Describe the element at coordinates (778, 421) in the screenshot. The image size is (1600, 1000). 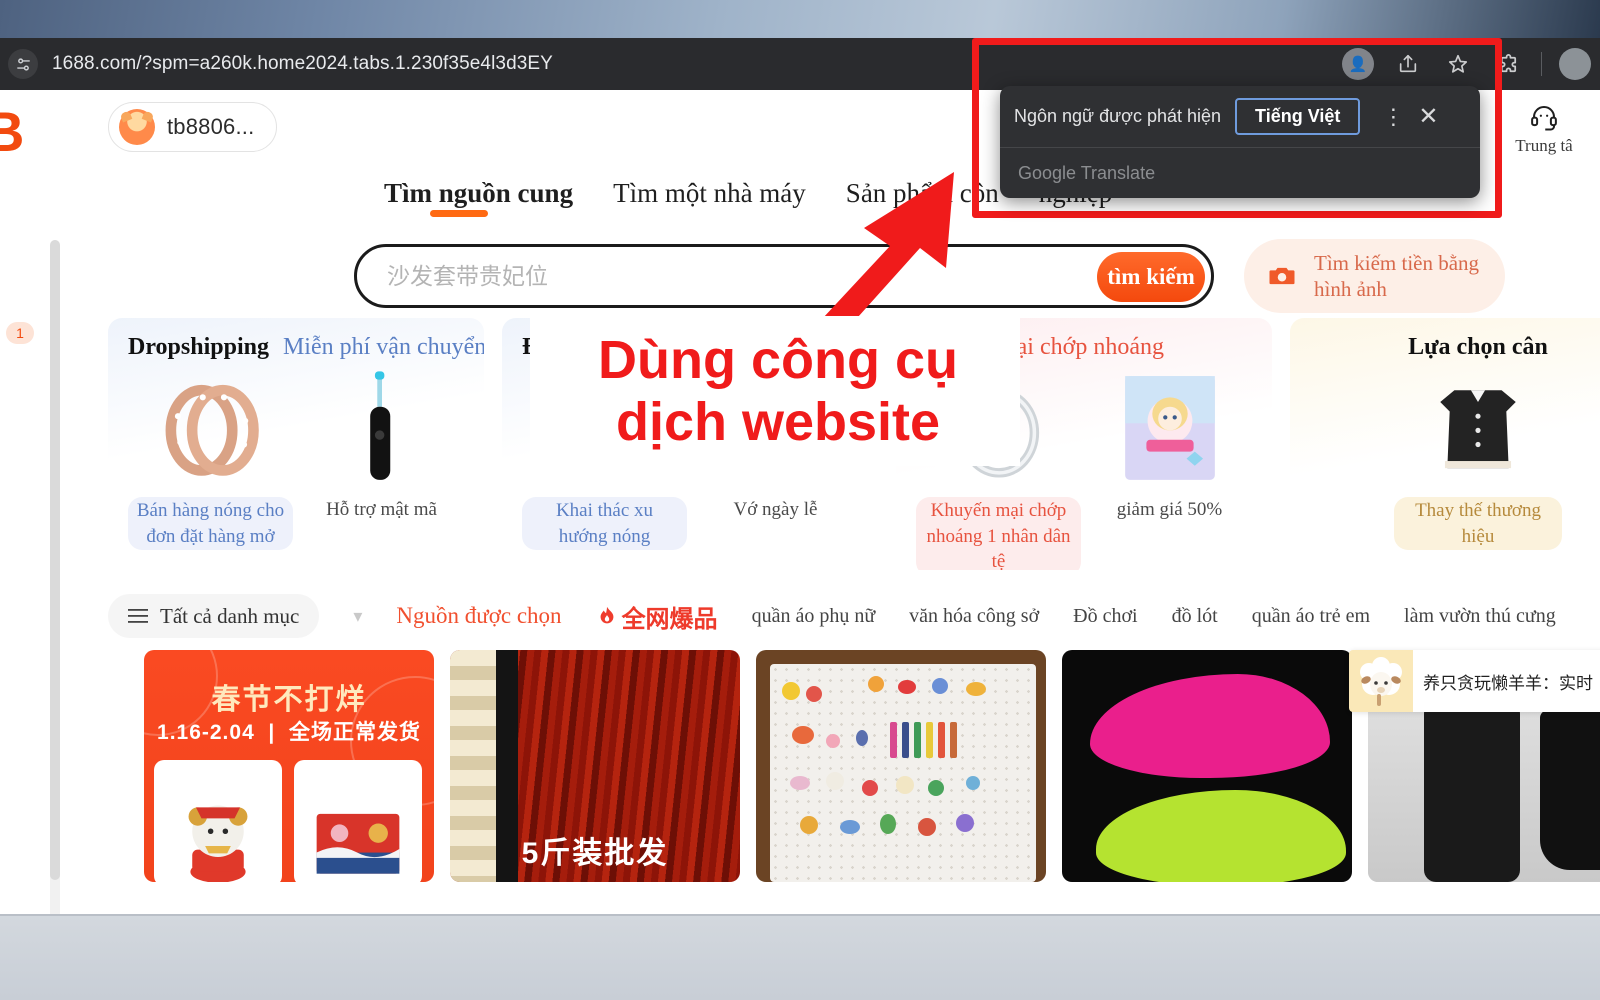
I see `callout-line-2: dịch website` at that location.